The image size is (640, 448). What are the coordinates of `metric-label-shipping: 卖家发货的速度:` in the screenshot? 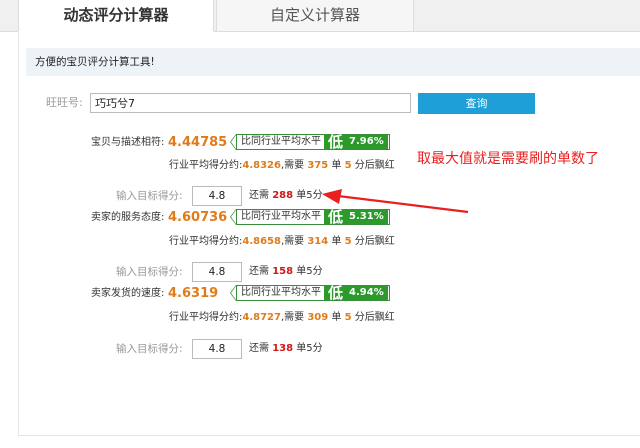 It's located at (128, 293).